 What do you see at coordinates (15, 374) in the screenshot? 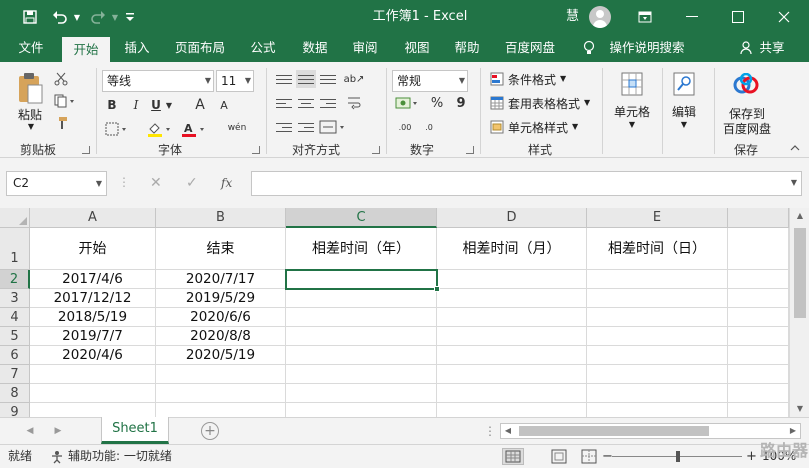
I see `row-header-7: 7` at bounding box center [15, 374].